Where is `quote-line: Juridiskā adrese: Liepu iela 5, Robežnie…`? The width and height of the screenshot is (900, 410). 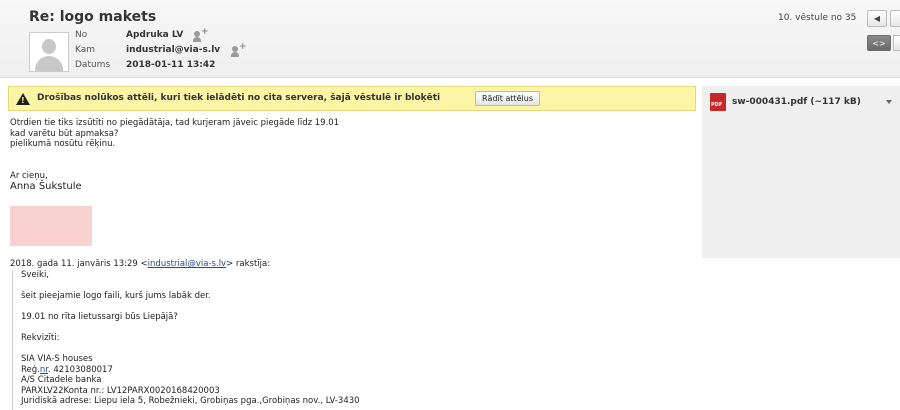 quote-line: Juridiskā adrese: Liepu iela 5, Robežnie… is located at coordinates (190, 401).